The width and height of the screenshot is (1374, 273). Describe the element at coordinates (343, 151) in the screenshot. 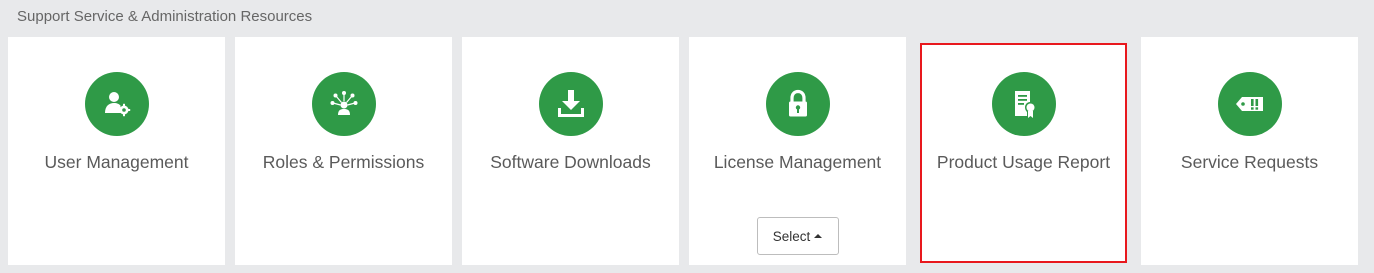

I see `tile-roles-permissions: Roles & Permissions` at that location.